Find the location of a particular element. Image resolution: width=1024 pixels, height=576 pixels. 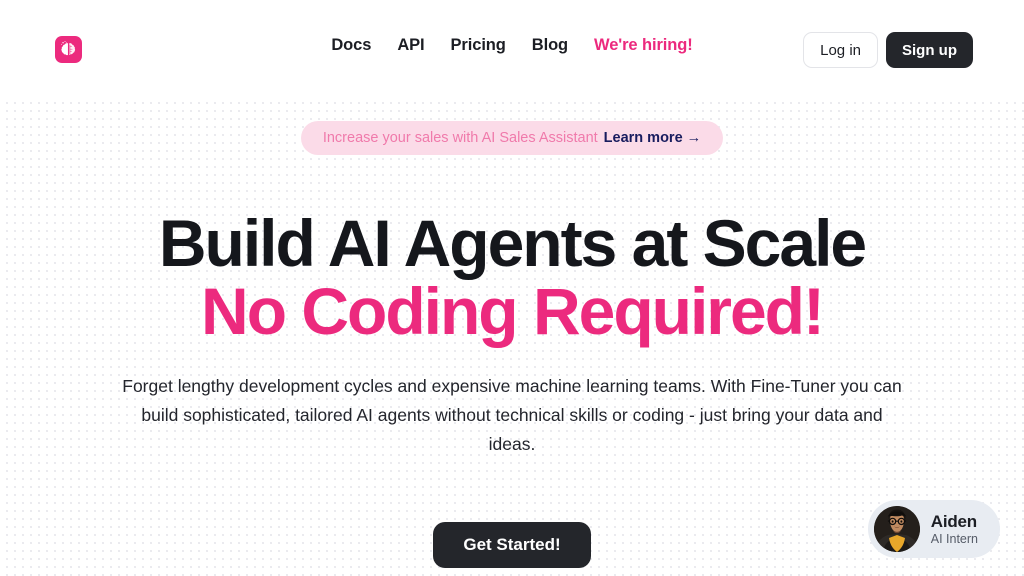

auth-button-group: Log in Sign up is located at coordinates (888, 50).